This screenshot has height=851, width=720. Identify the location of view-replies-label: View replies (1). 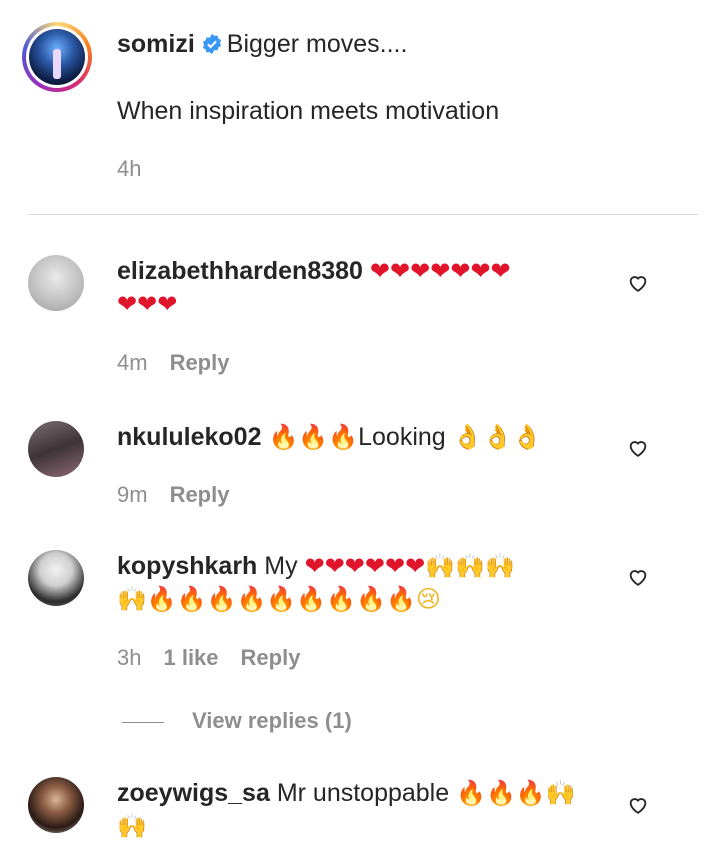
(272, 721).